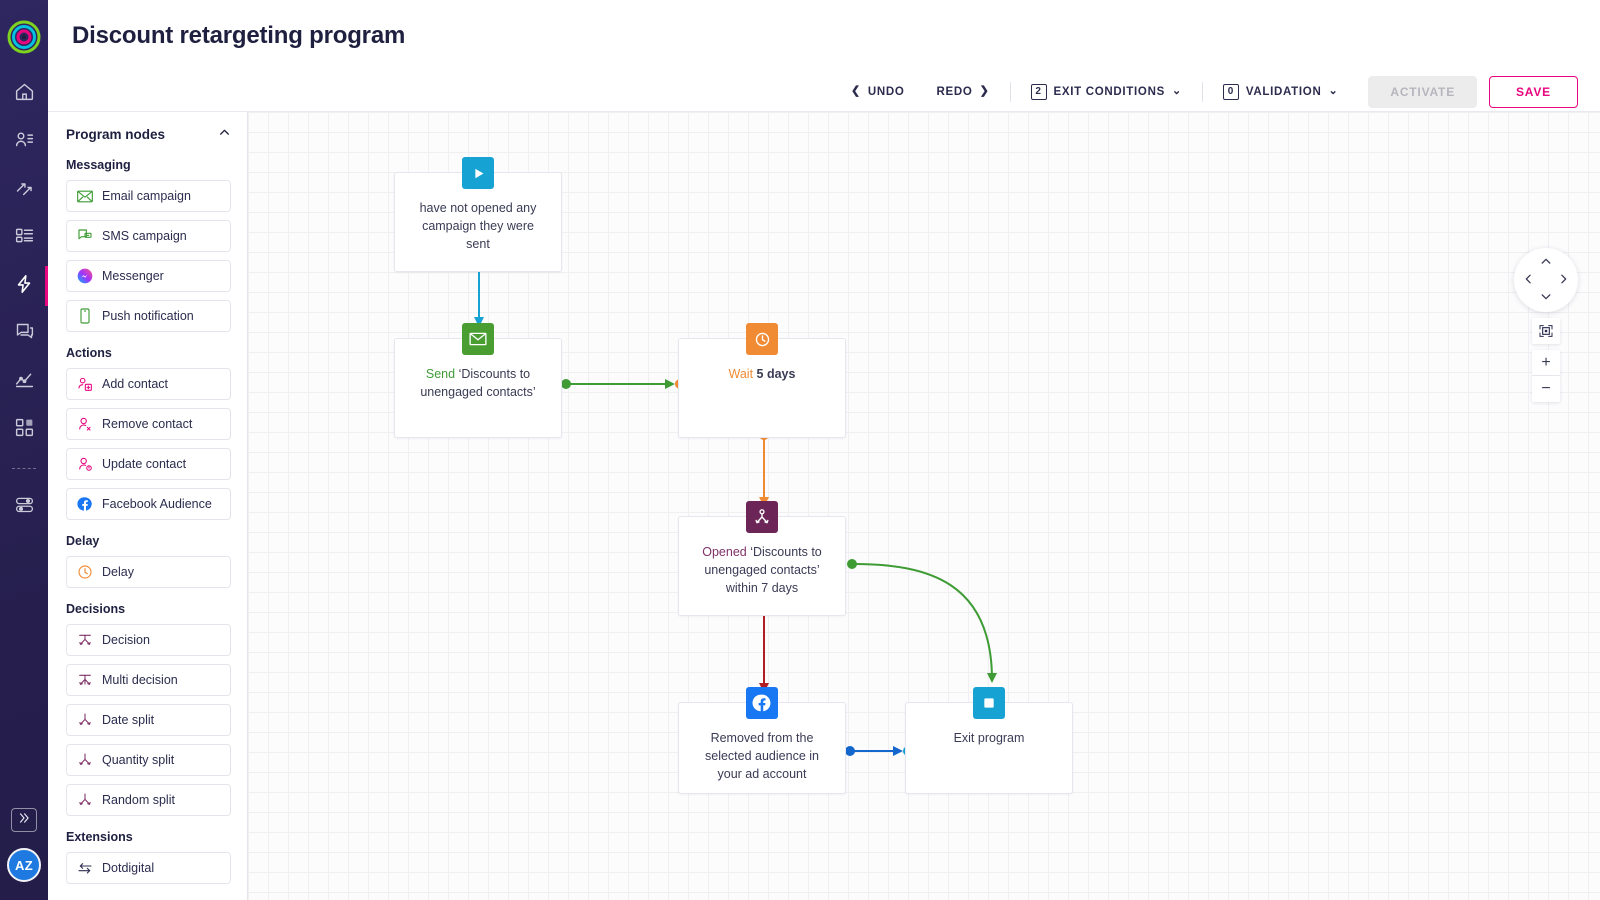 This screenshot has width=1600, height=900. What do you see at coordinates (224, 134) in the screenshot?
I see `chevron-up-icon` at bounding box center [224, 134].